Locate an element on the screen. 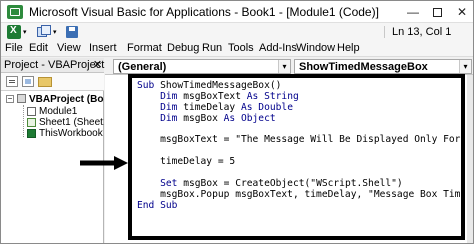  code-window-header: (General) ▾ ShowTimedMessageBox ▾ is located at coordinates (289, 66).